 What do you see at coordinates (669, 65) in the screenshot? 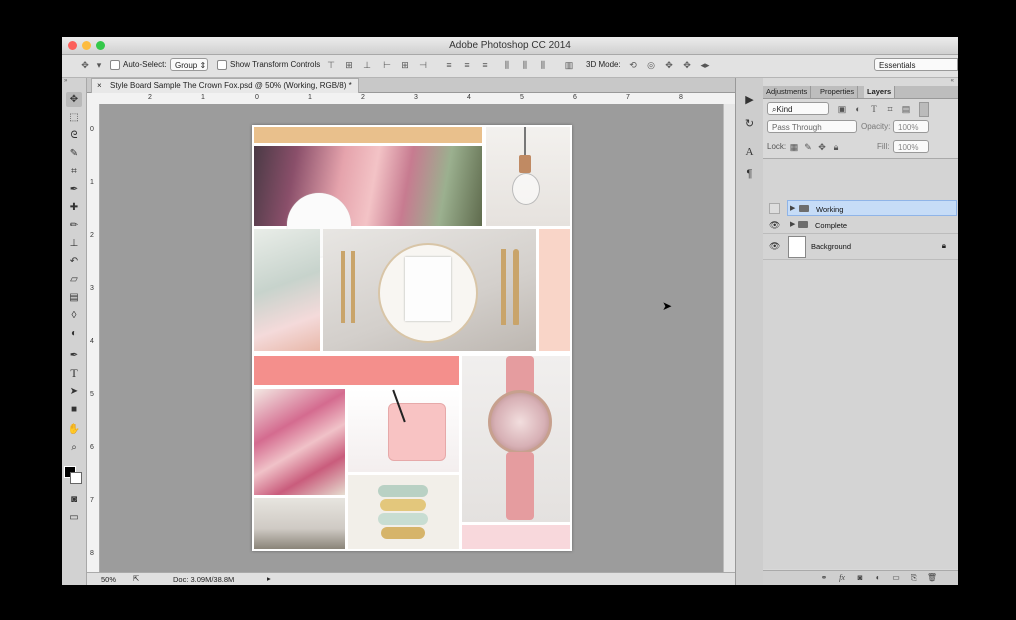
I see `drag-3d-icon: ✥` at bounding box center [669, 65].